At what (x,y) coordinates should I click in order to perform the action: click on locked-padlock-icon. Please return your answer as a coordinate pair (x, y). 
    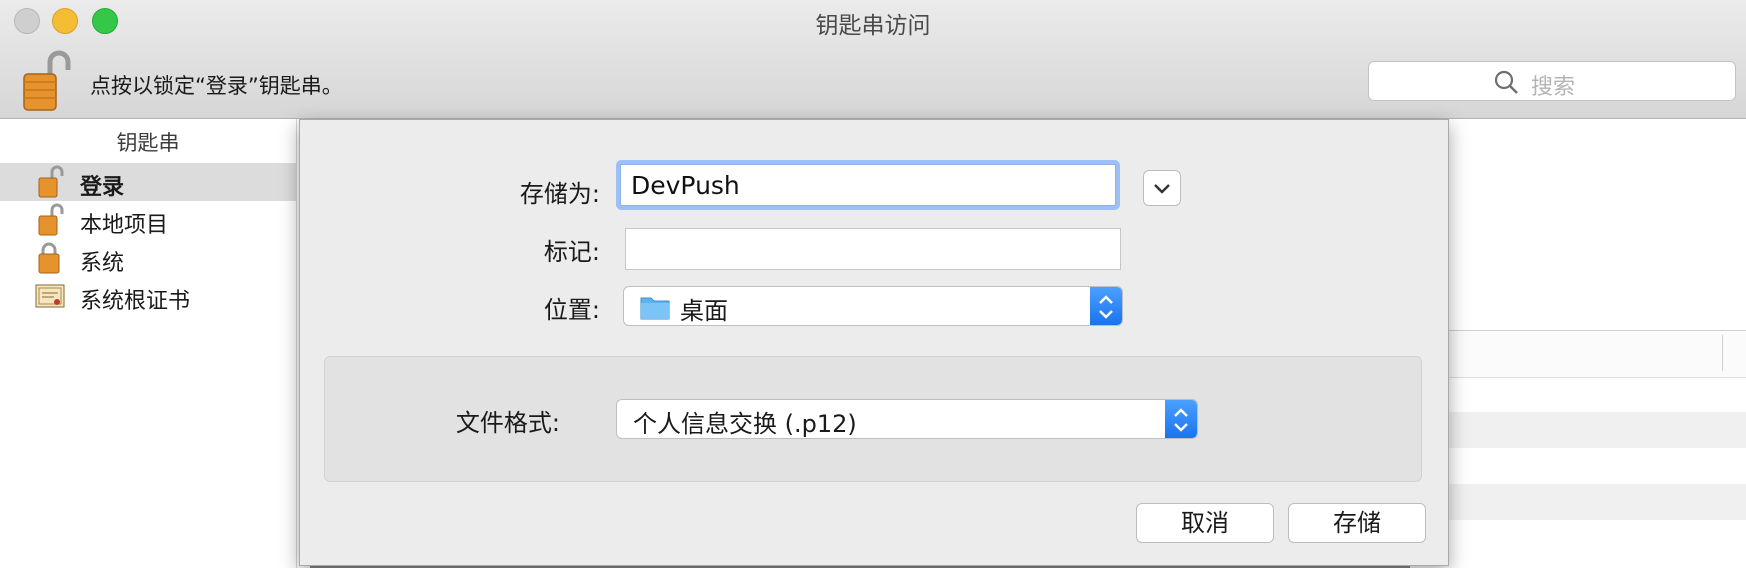
    Looking at the image, I should click on (49, 258).